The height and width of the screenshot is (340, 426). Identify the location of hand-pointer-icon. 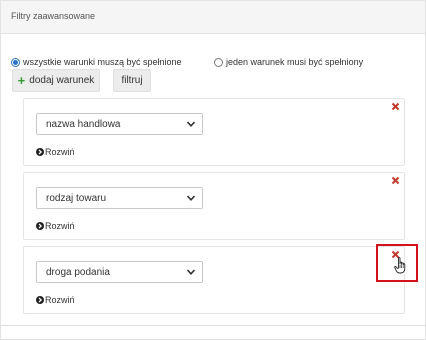
(400, 265).